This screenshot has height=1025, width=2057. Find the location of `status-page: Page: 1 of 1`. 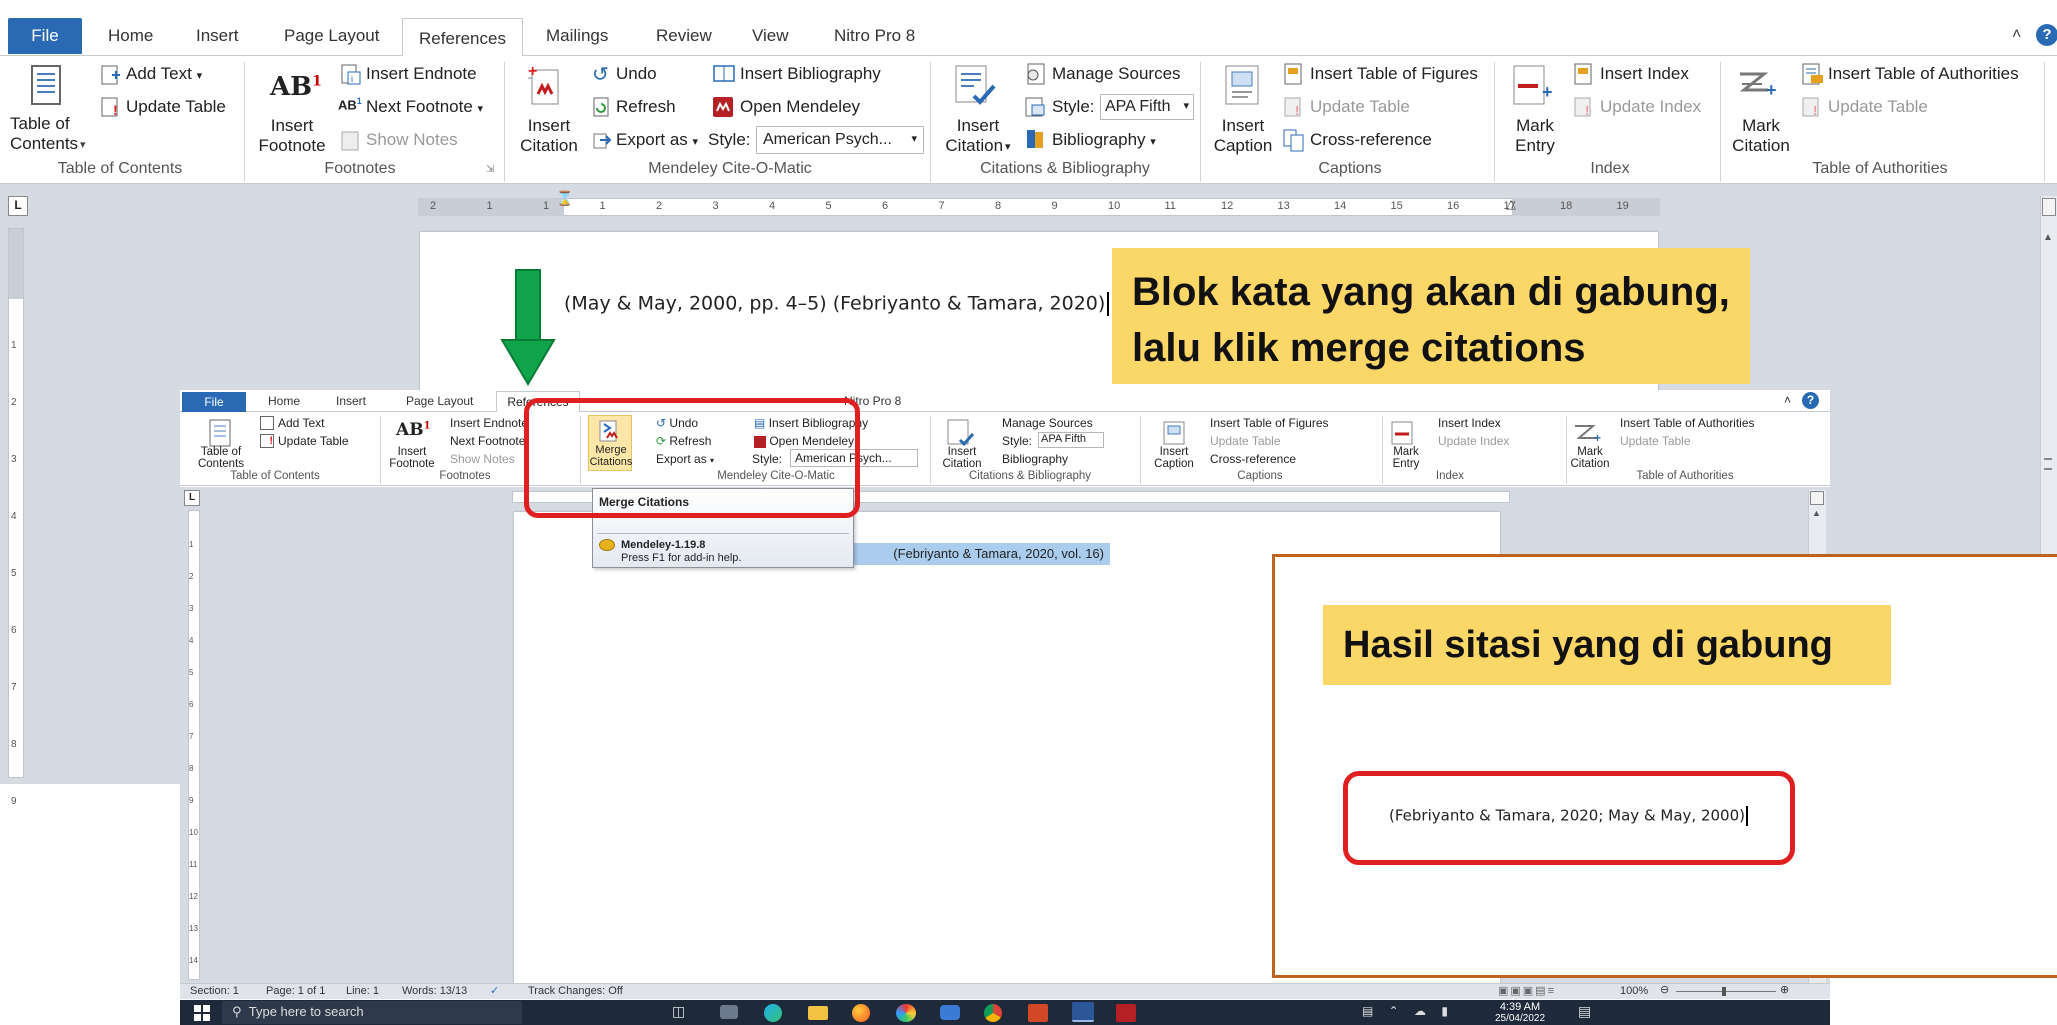

status-page: Page: 1 of 1 is located at coordinates (295, 991).